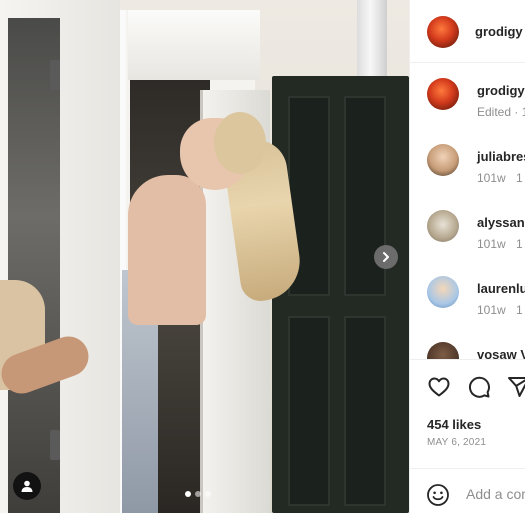 Image resolution: width=525 pixels, height=513 pixels. What do you see at coordinates (240, 143) in the screenshot?
I see `photo-woman-hair` at bounding box center [240, 143].